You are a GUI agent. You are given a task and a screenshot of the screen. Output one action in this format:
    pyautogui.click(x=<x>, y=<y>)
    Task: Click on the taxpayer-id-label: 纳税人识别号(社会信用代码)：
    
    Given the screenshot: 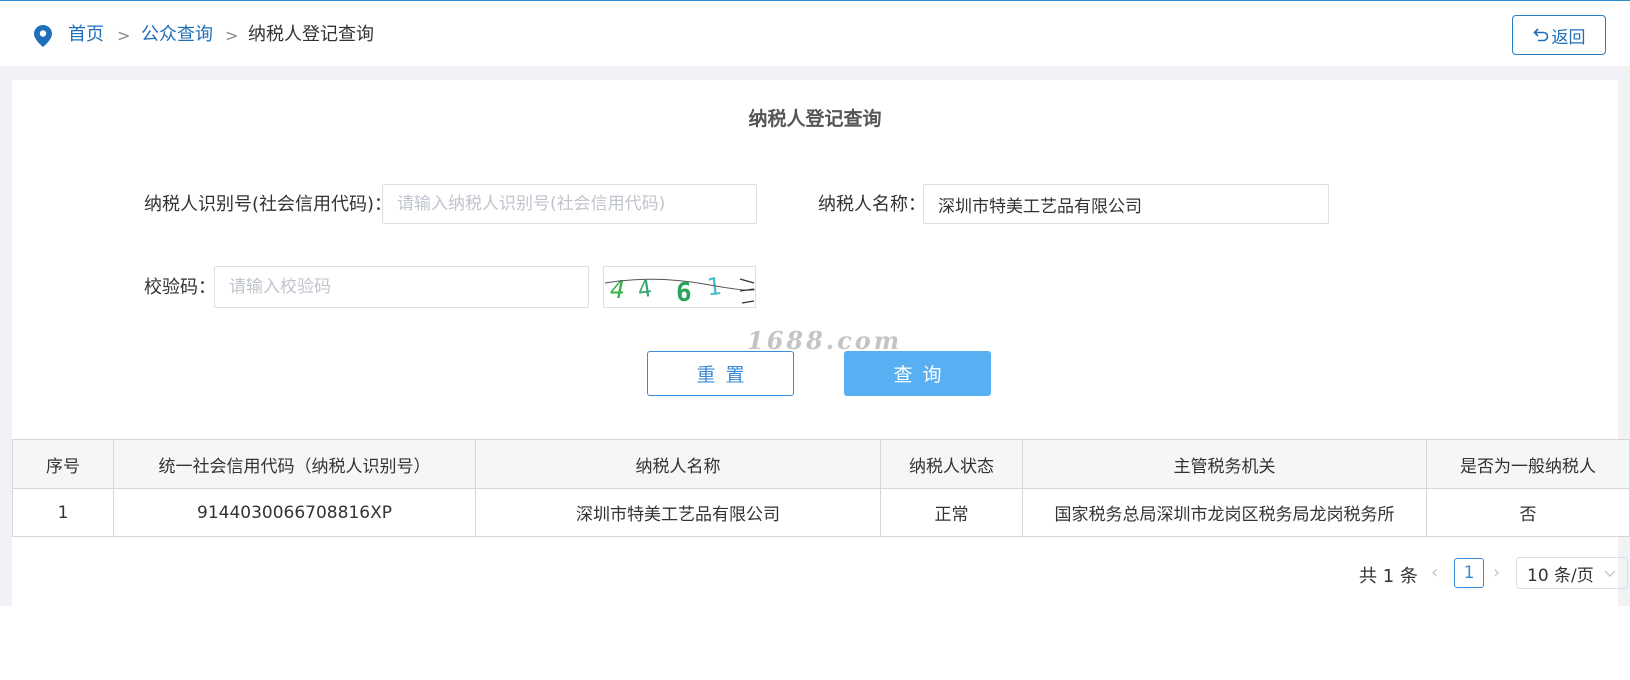 What is the action you would take?
    pyautogui.click(x=268, y=204)
    